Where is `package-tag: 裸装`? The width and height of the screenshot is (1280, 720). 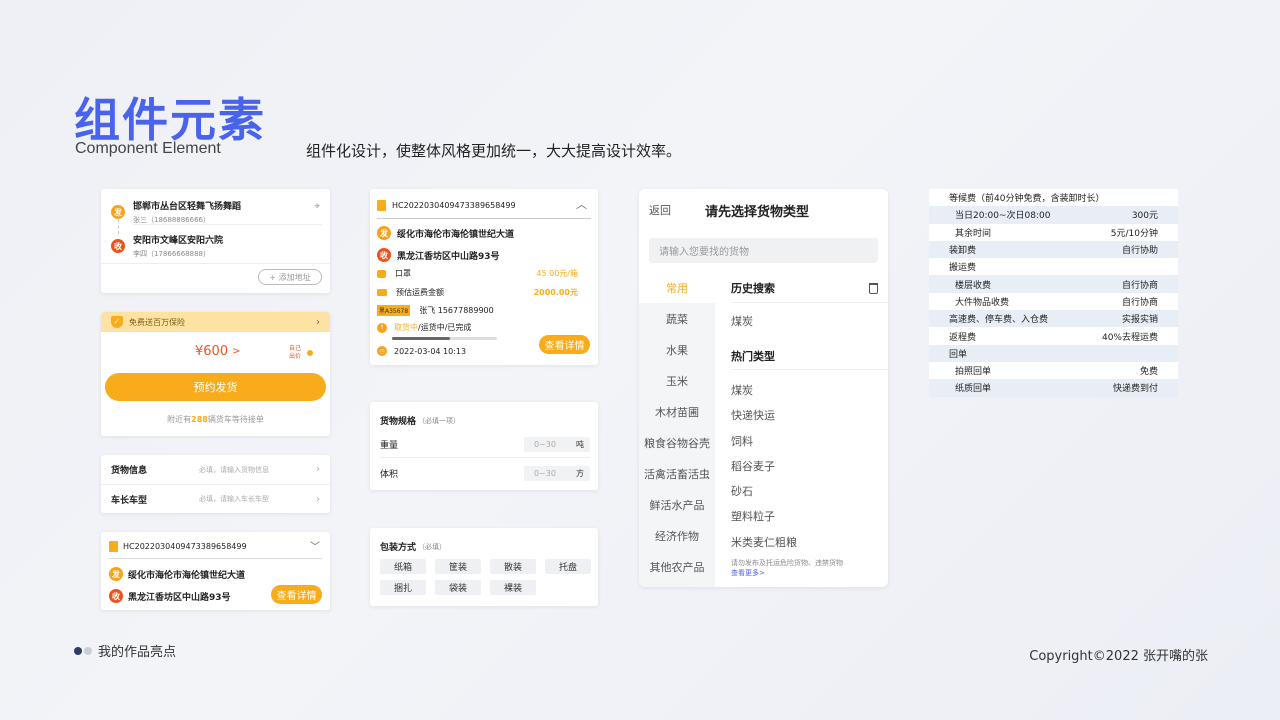
package-tag: 裸装 is located at coordinates (513, 587).